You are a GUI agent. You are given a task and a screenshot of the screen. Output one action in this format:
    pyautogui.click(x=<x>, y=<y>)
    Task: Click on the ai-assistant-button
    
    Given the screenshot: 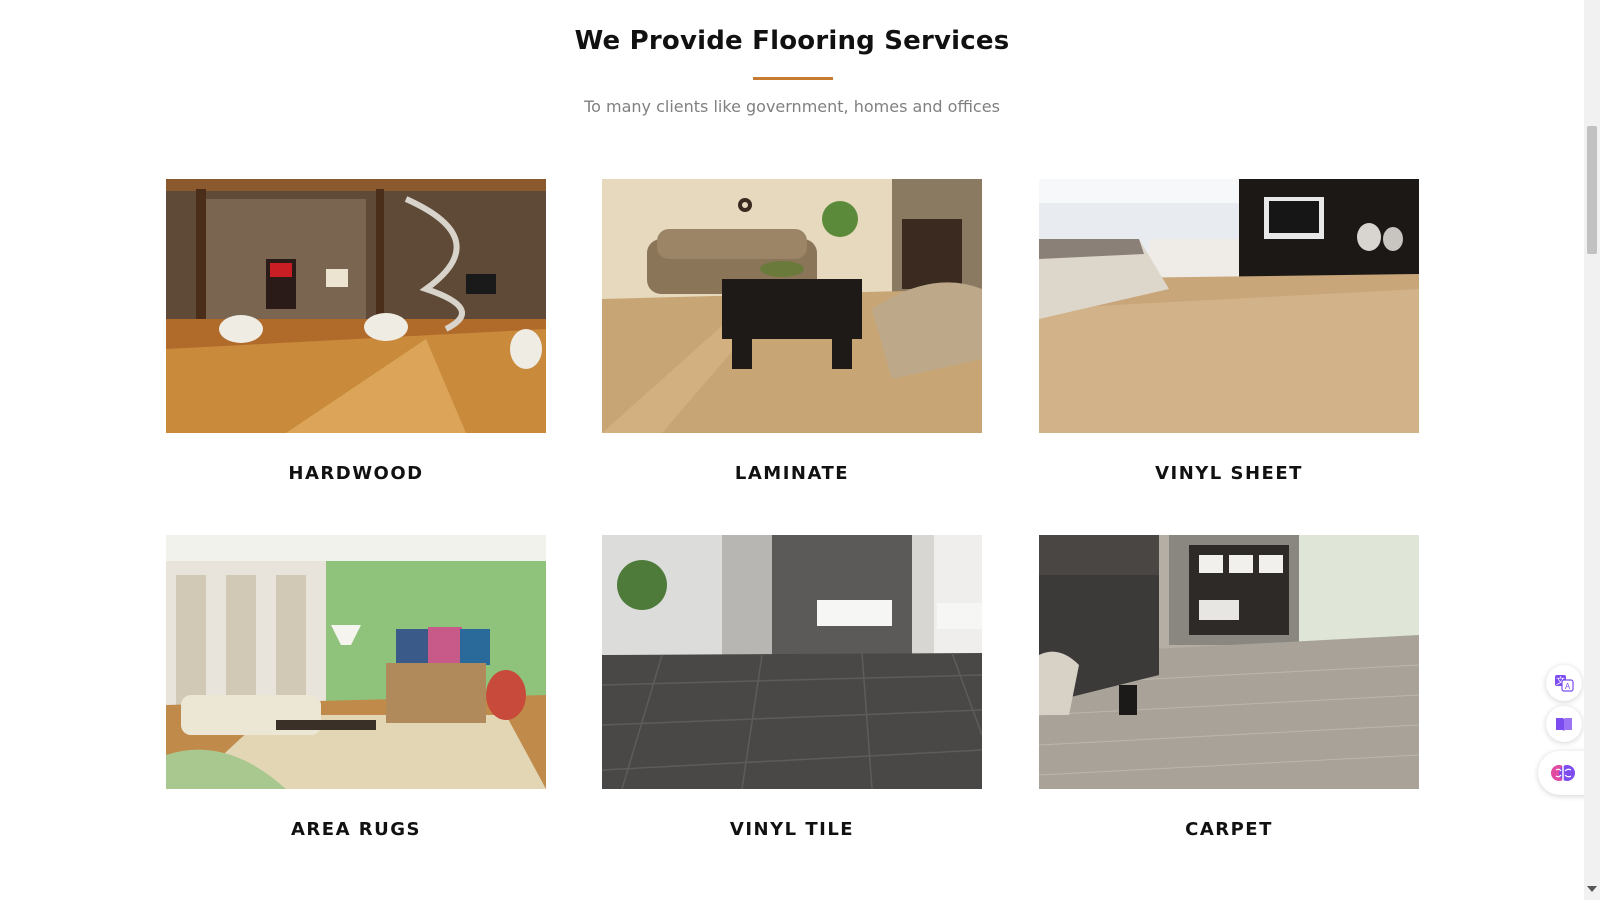 What is the action you would take?
    pyautogui.click(x=1563, y=773)
    